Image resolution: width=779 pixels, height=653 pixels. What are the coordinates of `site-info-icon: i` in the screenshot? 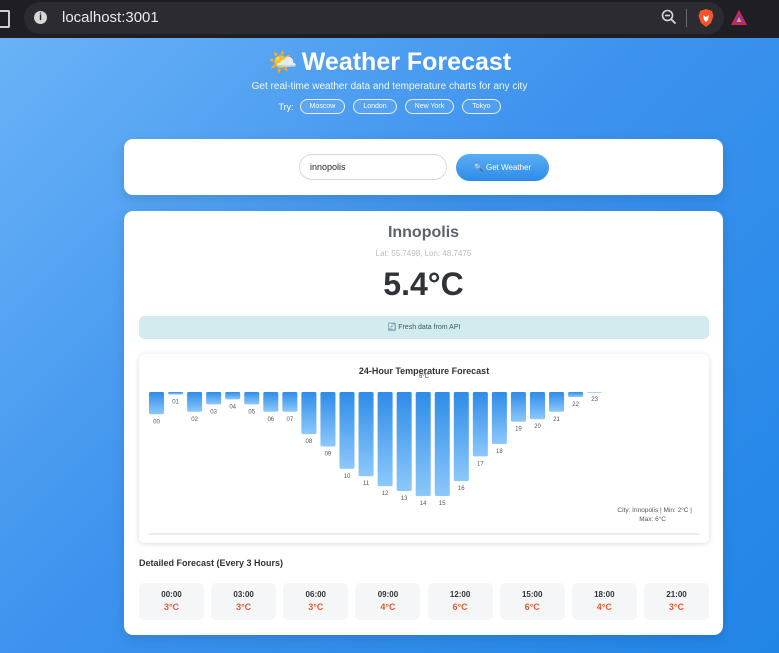 It's located at (40, 17).